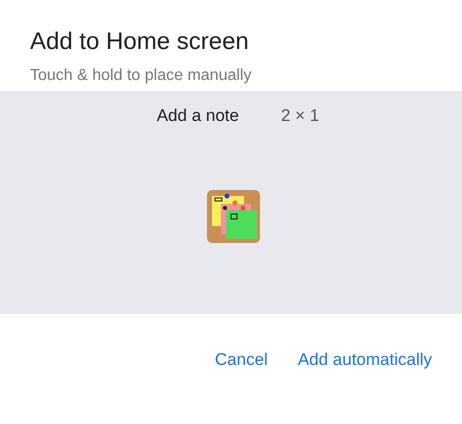  What do you see at coordinates (365, 360) in the screenshot?
I see `dialog-button: Add automatically` at bounding box center [365, 360].